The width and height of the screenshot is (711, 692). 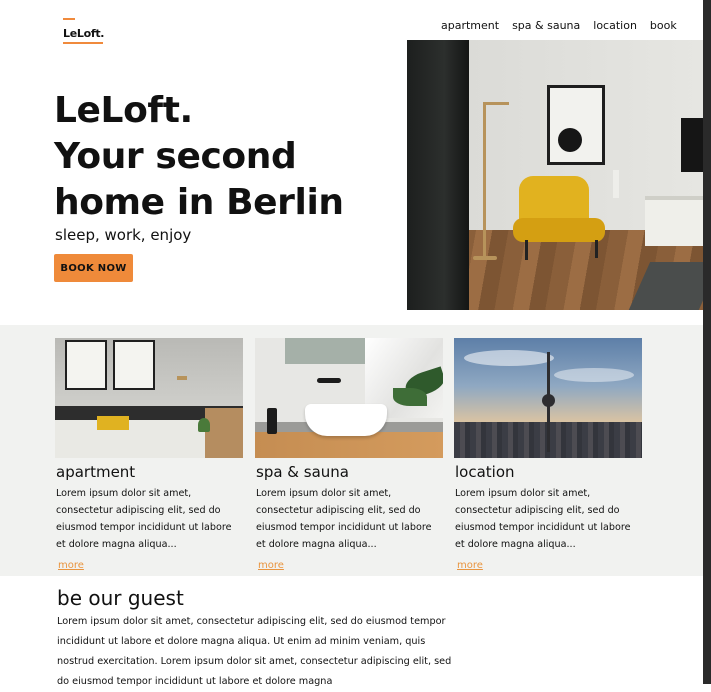 I want to click on nav-item-spa-sauna: spa & sauna, so click(x=546, y=25).